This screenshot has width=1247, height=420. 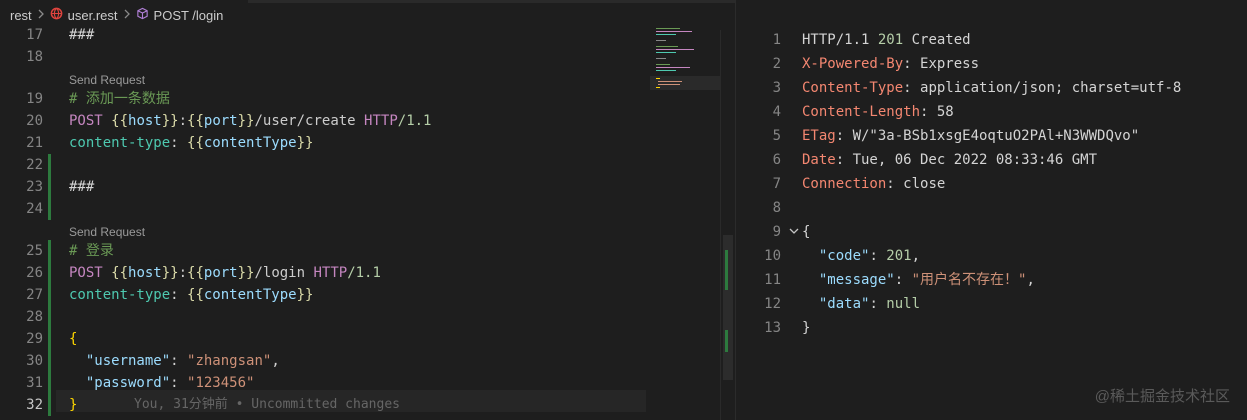 What do you see at coordinates (991, 112) in the screenshot?
I see `response-line: 4 Content-Length: 58` at bounding box center [991, 112].